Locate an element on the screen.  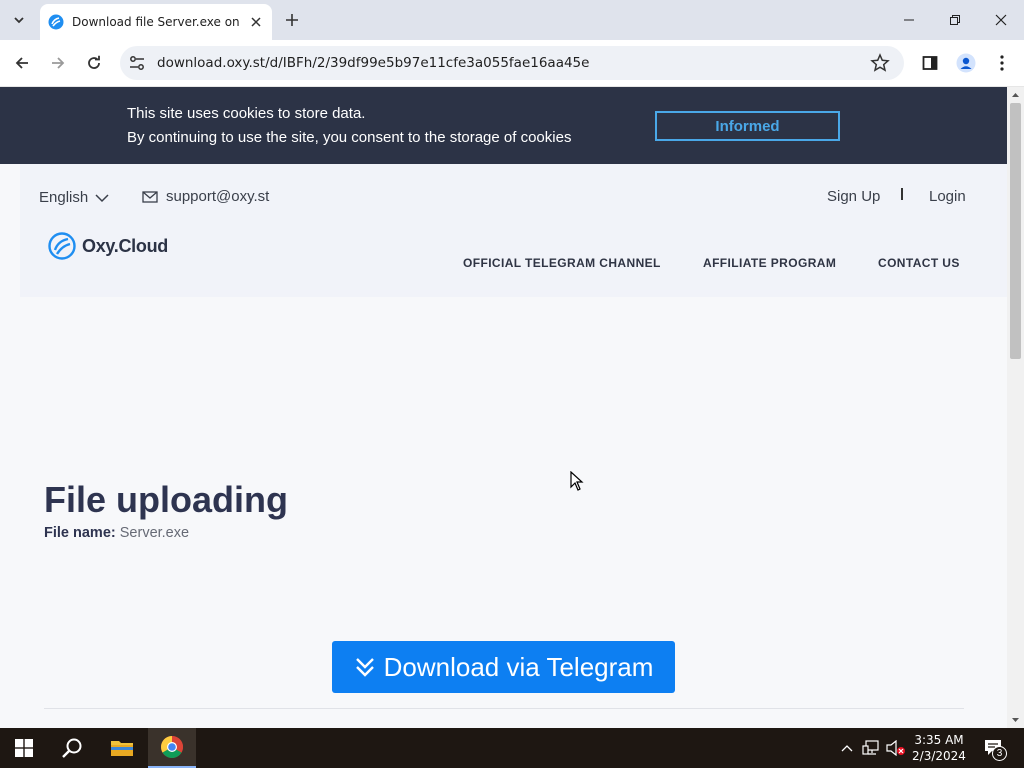
file-name-row: File name: Server.exe is located at coordinates (116, 533).